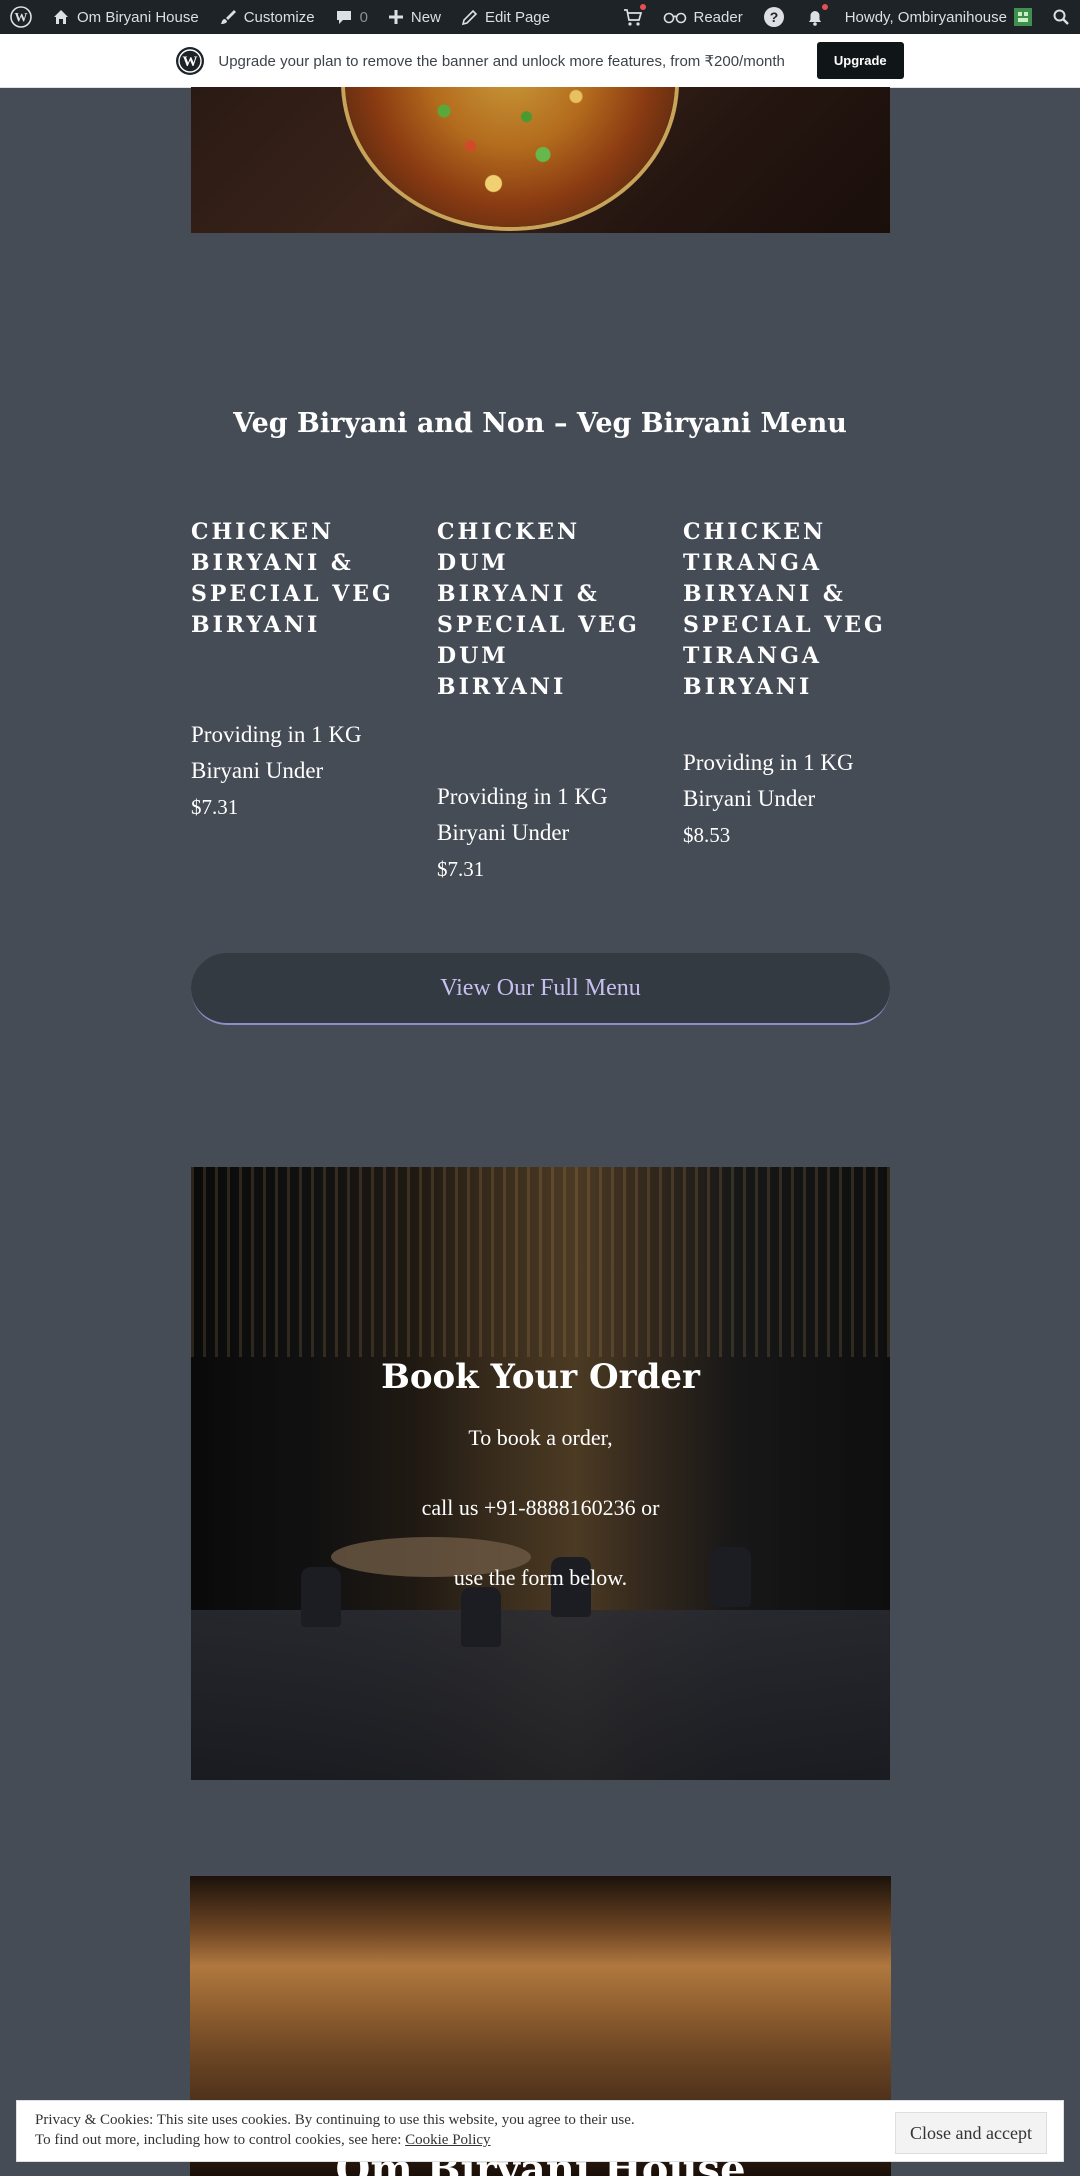 This screenshot has height=2176, width=1080. What do you see at coordinates (540, 1262) in the screenshot?
I see `restaurant-ceiling` at bounding box center [540, 1262].